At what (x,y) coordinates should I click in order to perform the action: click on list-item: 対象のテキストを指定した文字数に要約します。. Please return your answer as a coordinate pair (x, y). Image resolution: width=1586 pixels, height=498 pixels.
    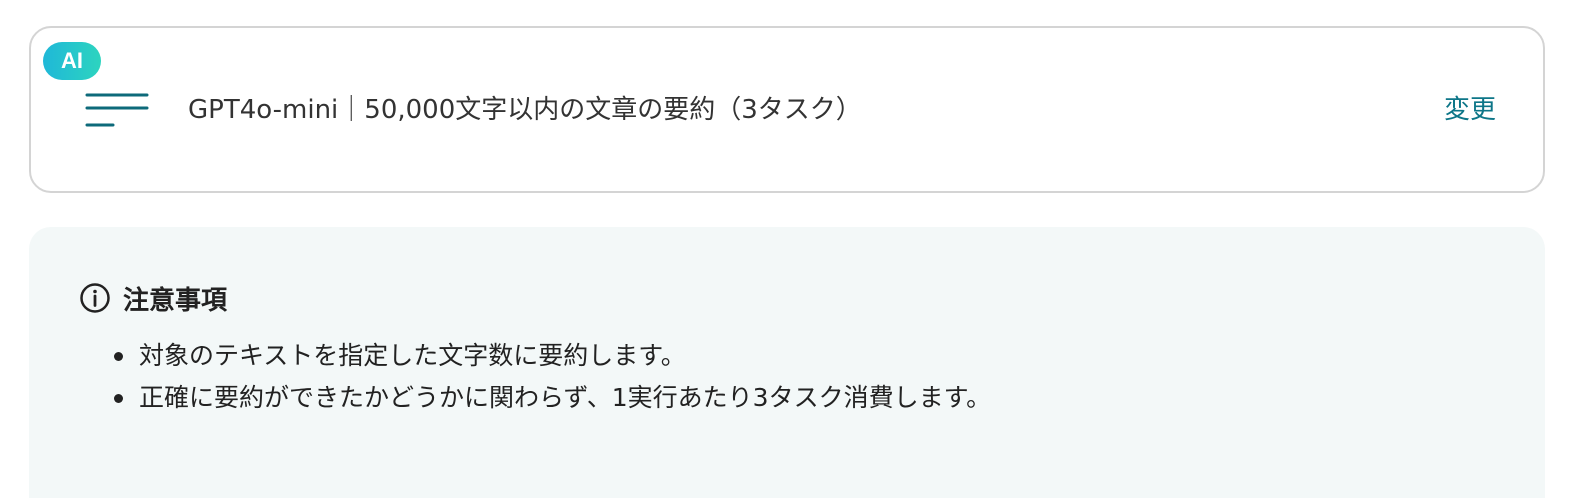
    Looking at the image, I should click on (550, 357).